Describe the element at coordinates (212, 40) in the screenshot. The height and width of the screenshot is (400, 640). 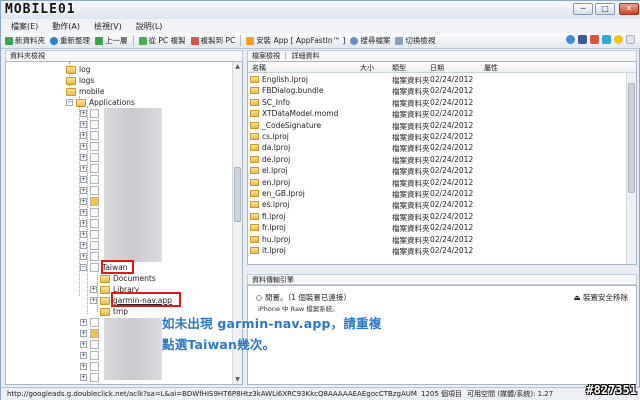
I see `copy-to-pc-button: 複製到 PC` at that location.